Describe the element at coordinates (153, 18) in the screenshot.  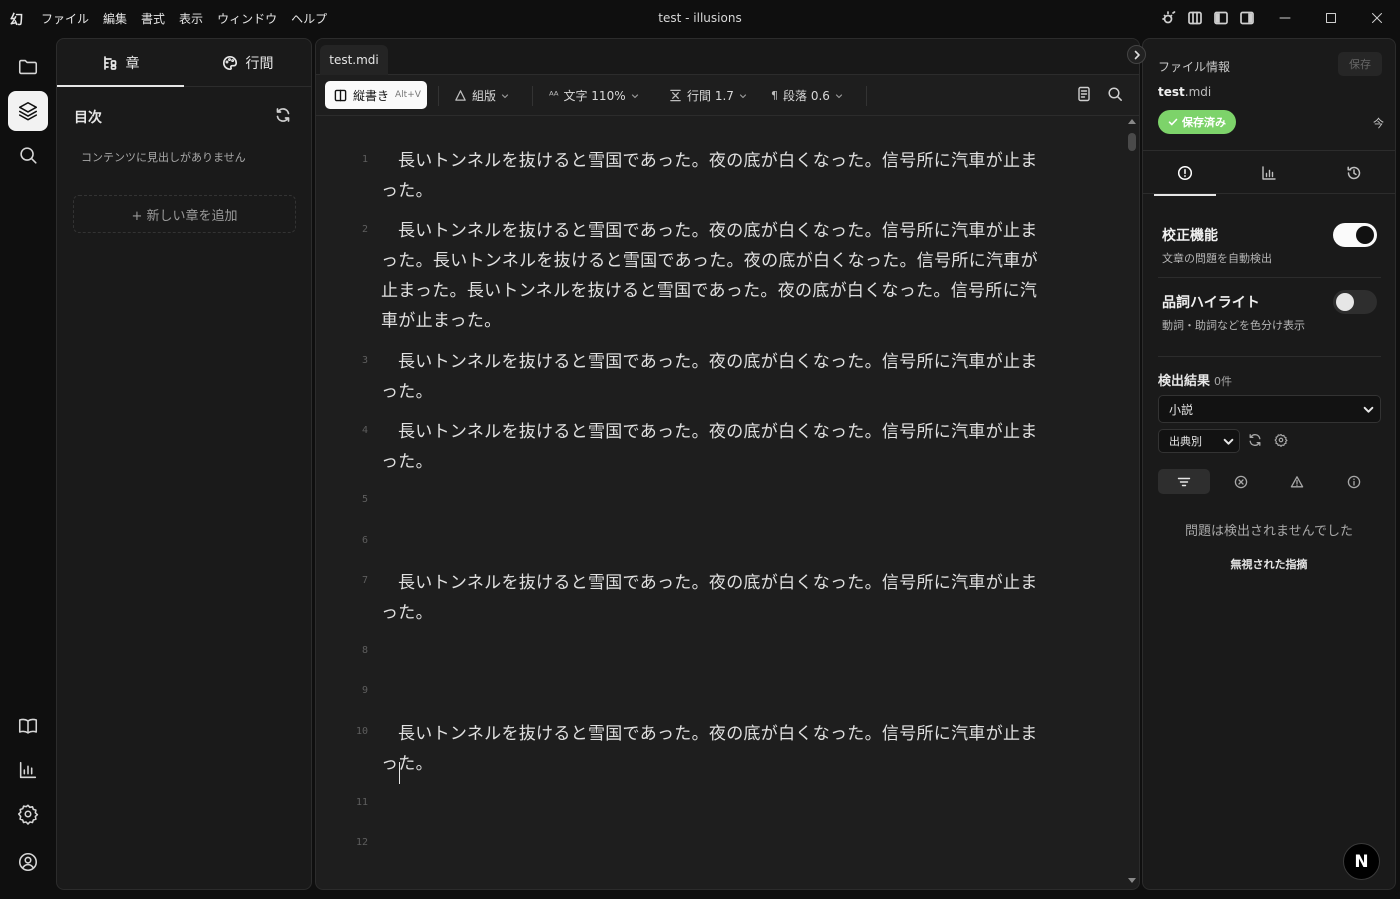
I see `menu-format: 書式` at that location.